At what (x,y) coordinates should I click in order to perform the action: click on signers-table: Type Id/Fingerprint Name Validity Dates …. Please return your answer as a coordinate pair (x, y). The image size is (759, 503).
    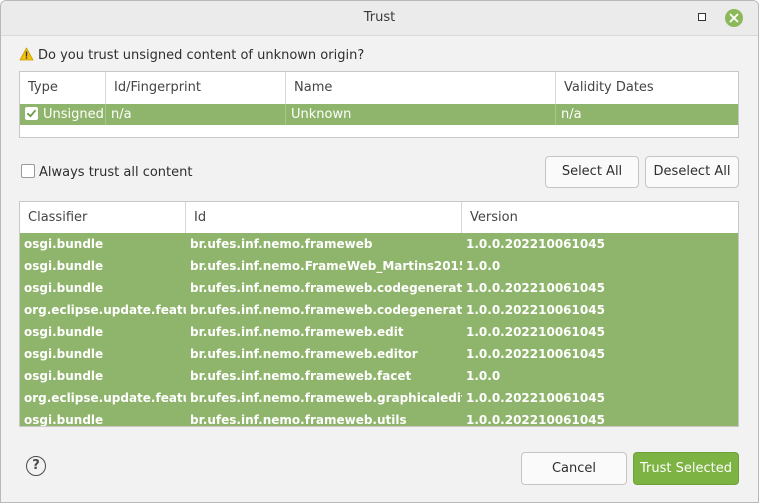
    Looking at the image, I should click on (379, 104).